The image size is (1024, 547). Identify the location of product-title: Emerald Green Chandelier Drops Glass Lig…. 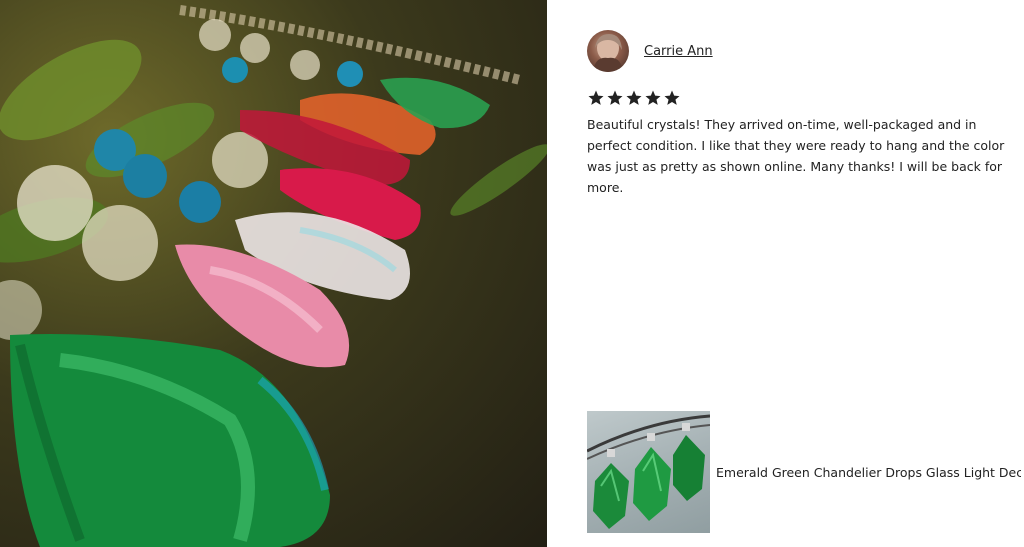
(868, 472).